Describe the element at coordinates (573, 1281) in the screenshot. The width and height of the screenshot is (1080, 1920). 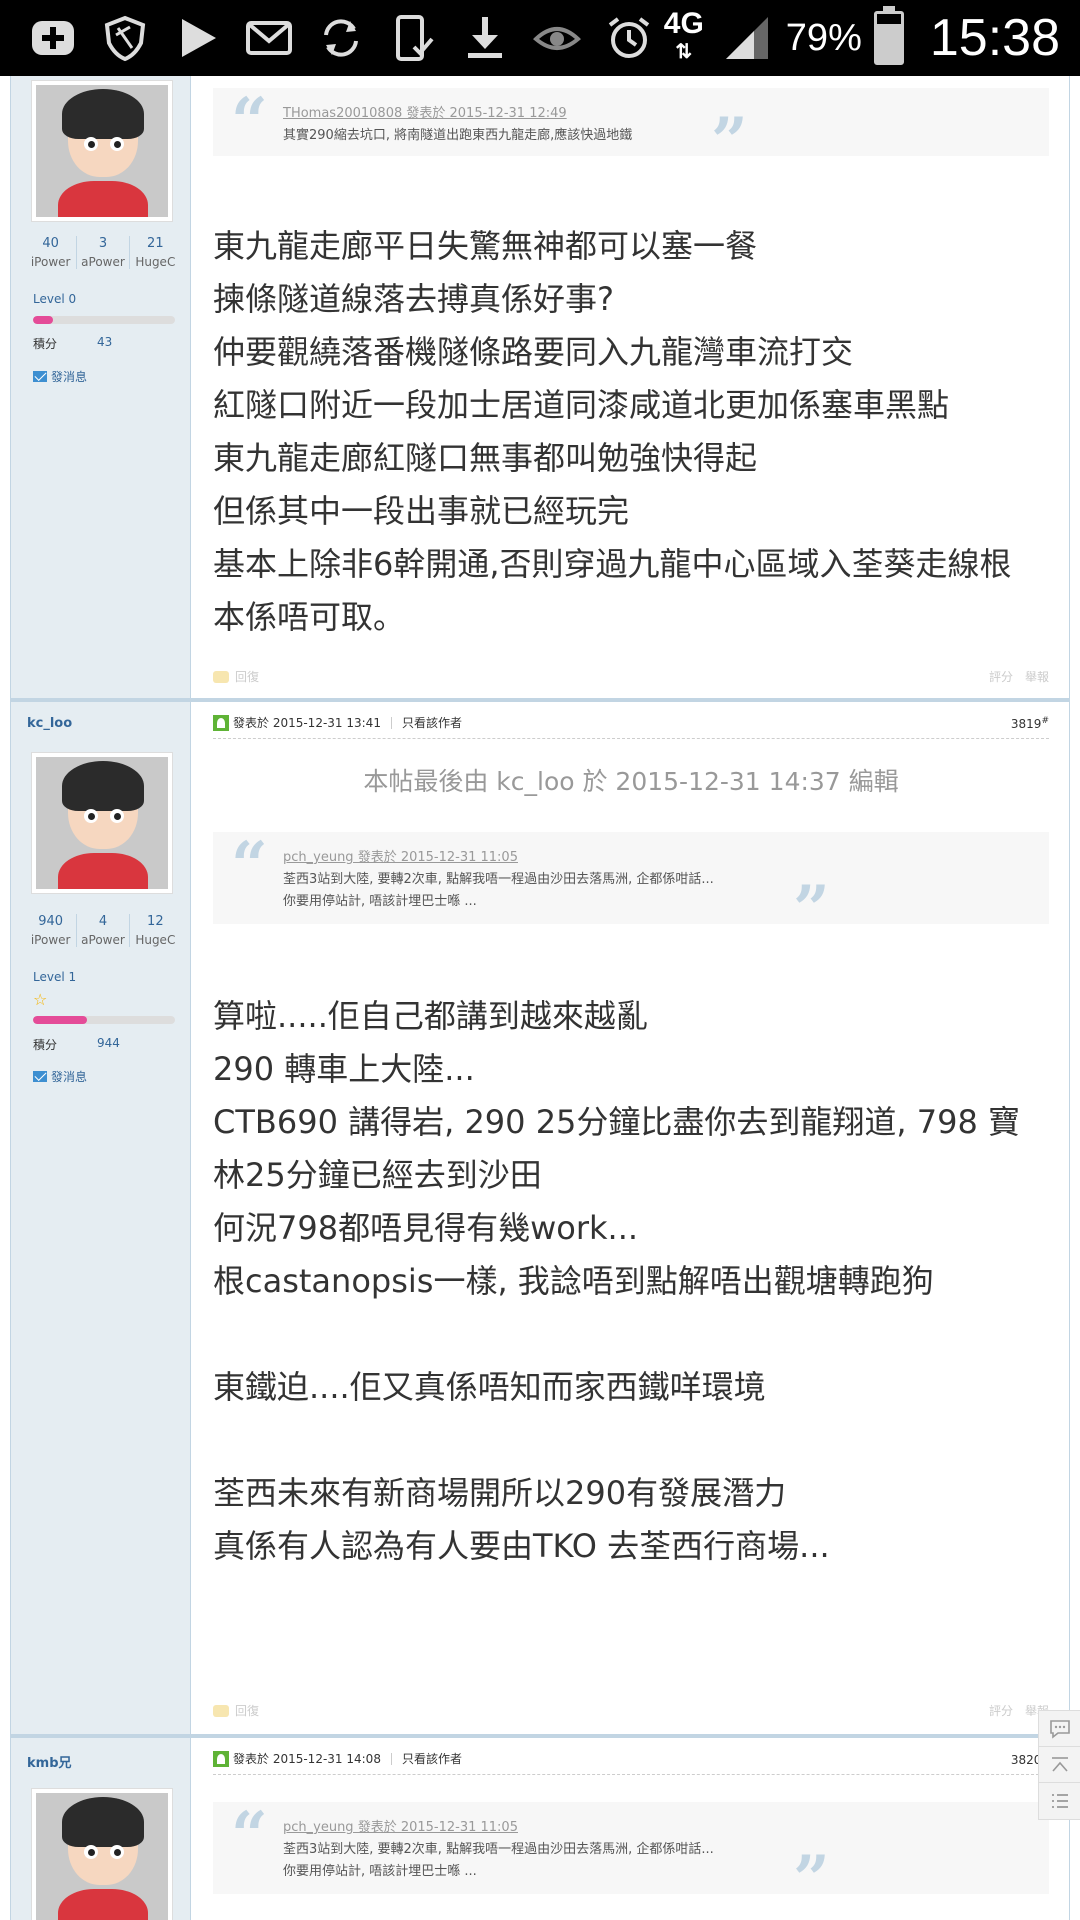
I see `message-line: 根castanopsis一樣, 我諗唔到點解唔出觀塘轉跑狗` at that location.